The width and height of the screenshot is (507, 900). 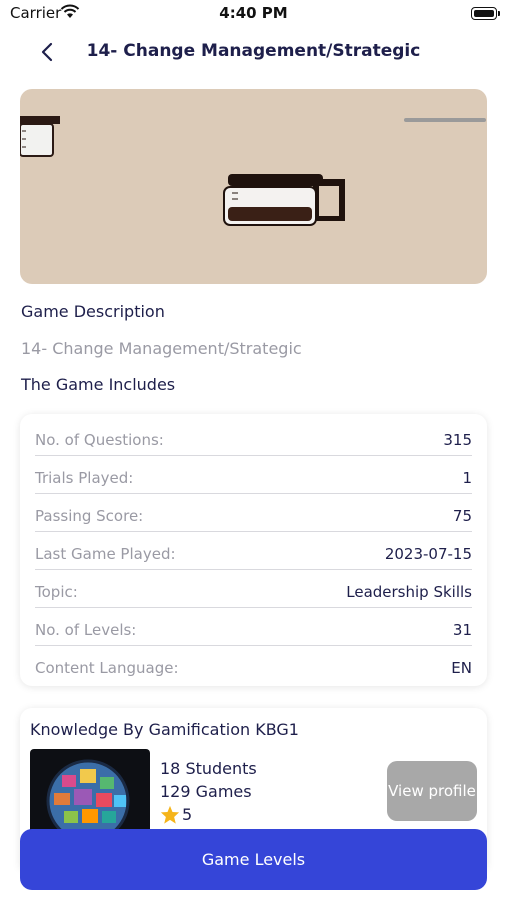 What do you see at coordinates (253, 437) in the screenshot?
I see `info-row-questions: No. of Questions: 315` at bounding box center [253, 437].